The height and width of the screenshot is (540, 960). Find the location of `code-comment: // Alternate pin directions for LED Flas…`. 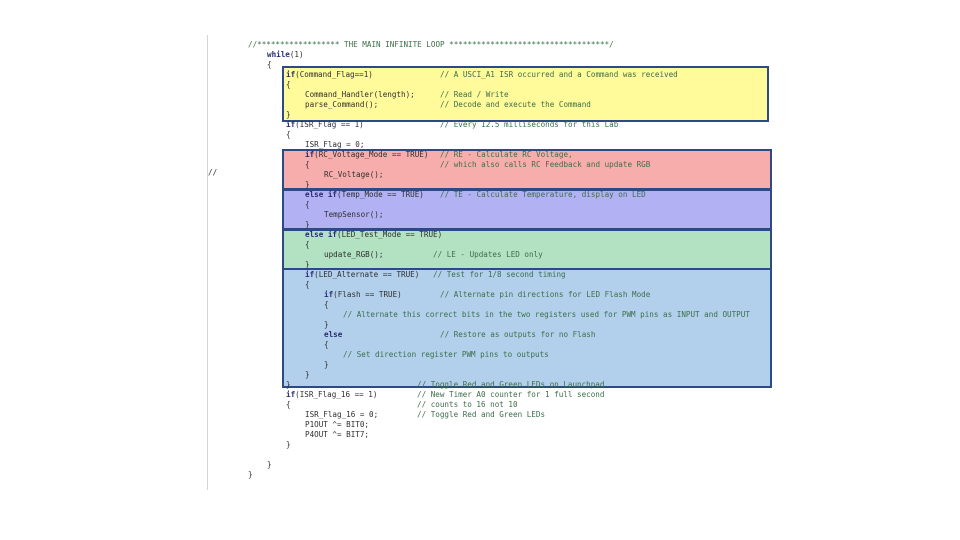

code-comment: // Alternate pin directions for LED Flas… is located at coordinates (545, 294).